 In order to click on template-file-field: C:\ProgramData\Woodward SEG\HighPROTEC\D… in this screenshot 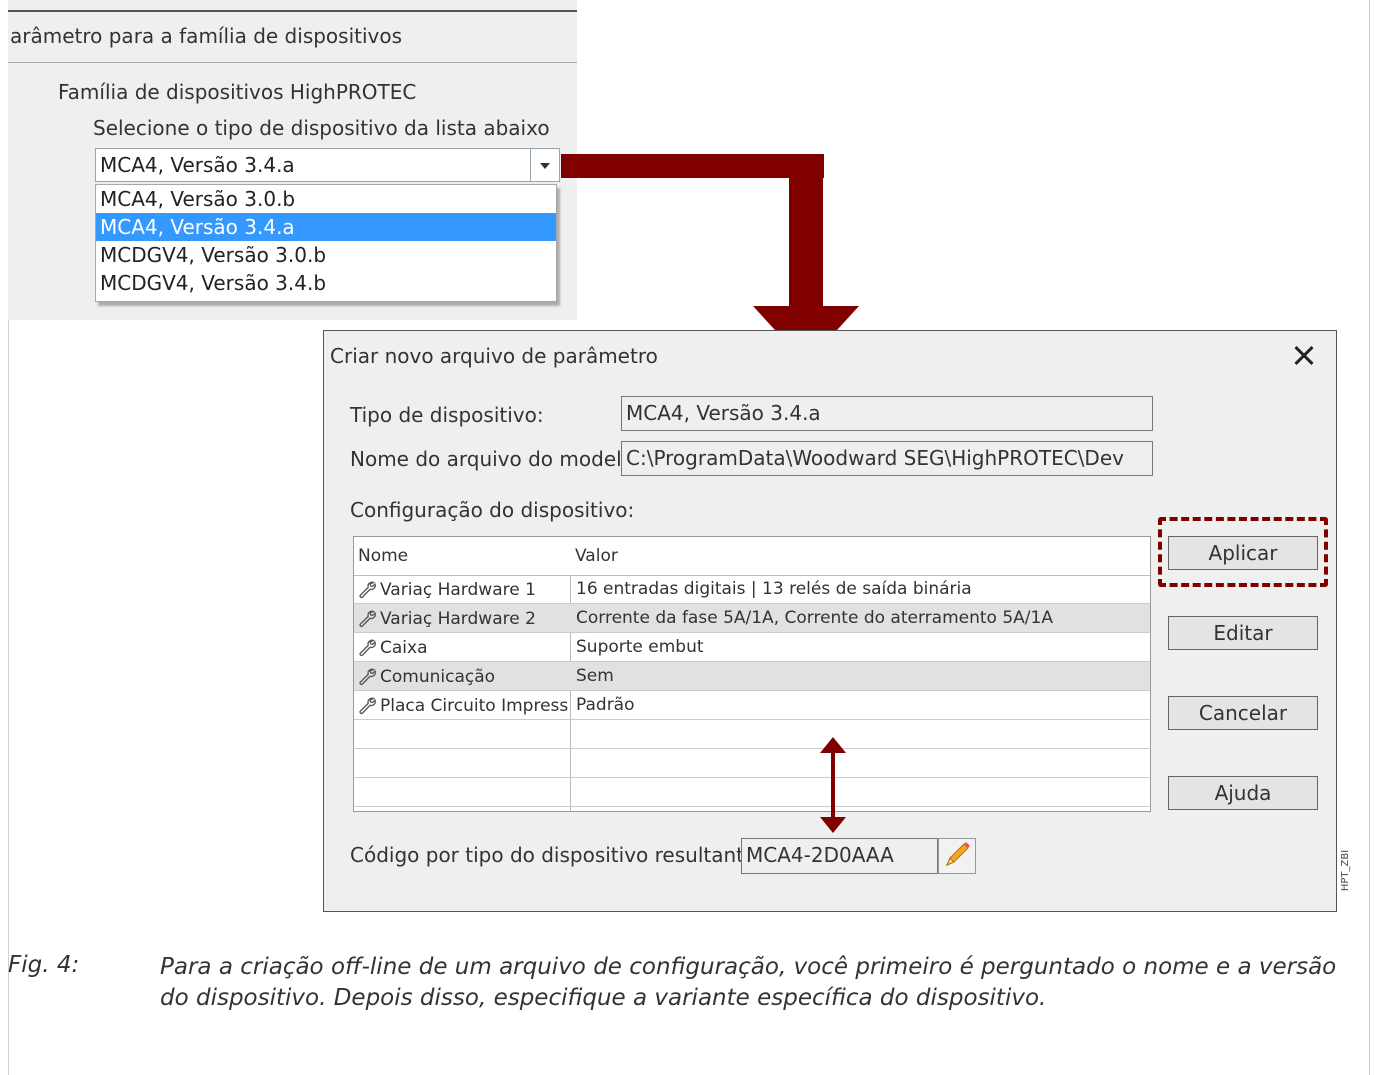, I will do `click(887, 458)`.